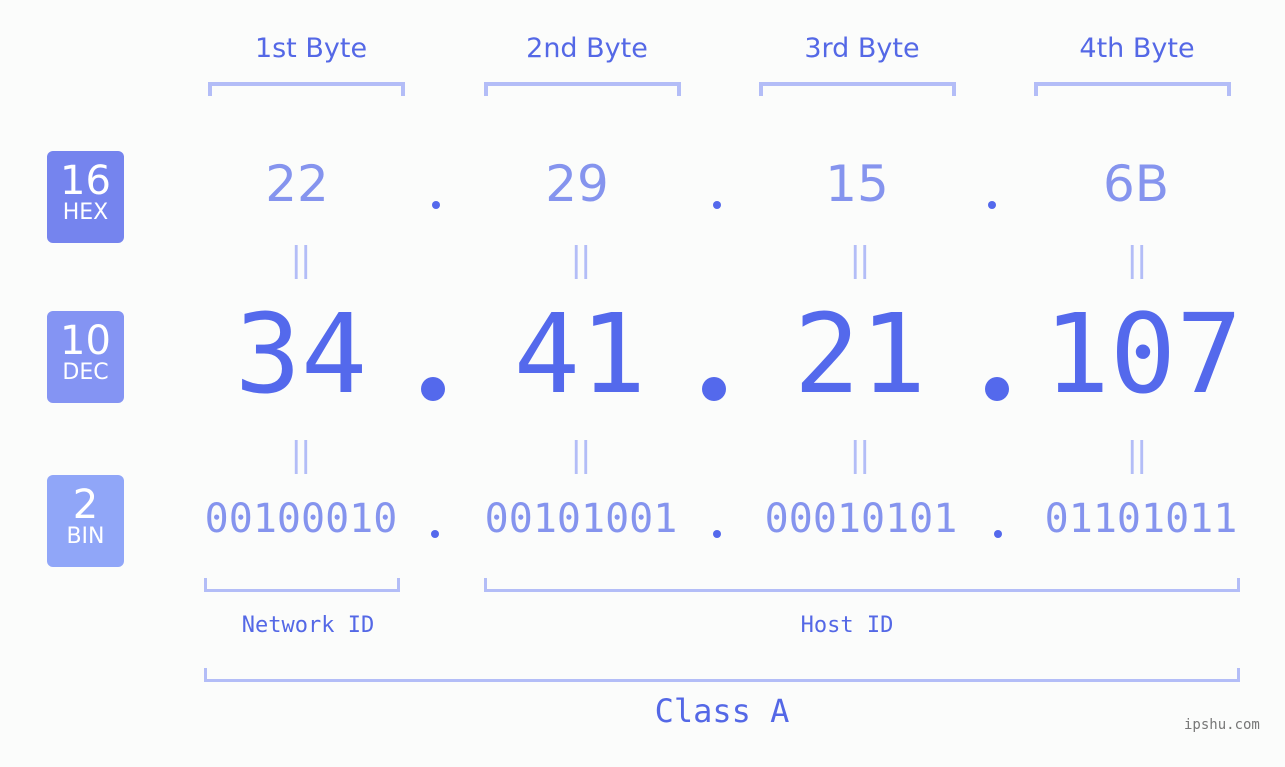 This screenshot has height=767, width=1285. I want to click on bin-badge: 2 BIN, so click(85, 521).